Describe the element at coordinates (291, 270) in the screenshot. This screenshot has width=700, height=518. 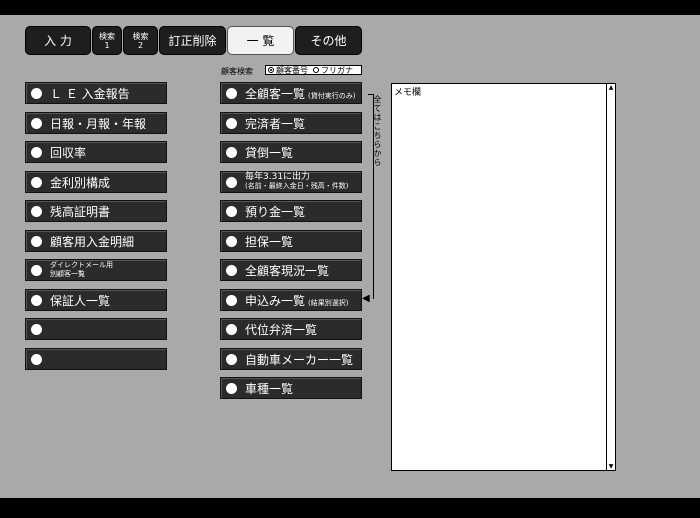
I see `all-customers-status-button: 全顧客現況一覧` at that location.